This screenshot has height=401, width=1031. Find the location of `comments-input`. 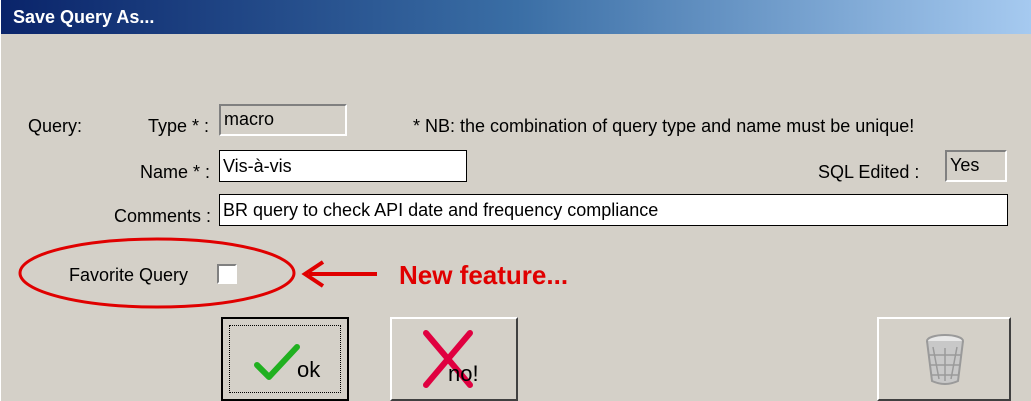

comments-input is located at coordinates (613, 210).